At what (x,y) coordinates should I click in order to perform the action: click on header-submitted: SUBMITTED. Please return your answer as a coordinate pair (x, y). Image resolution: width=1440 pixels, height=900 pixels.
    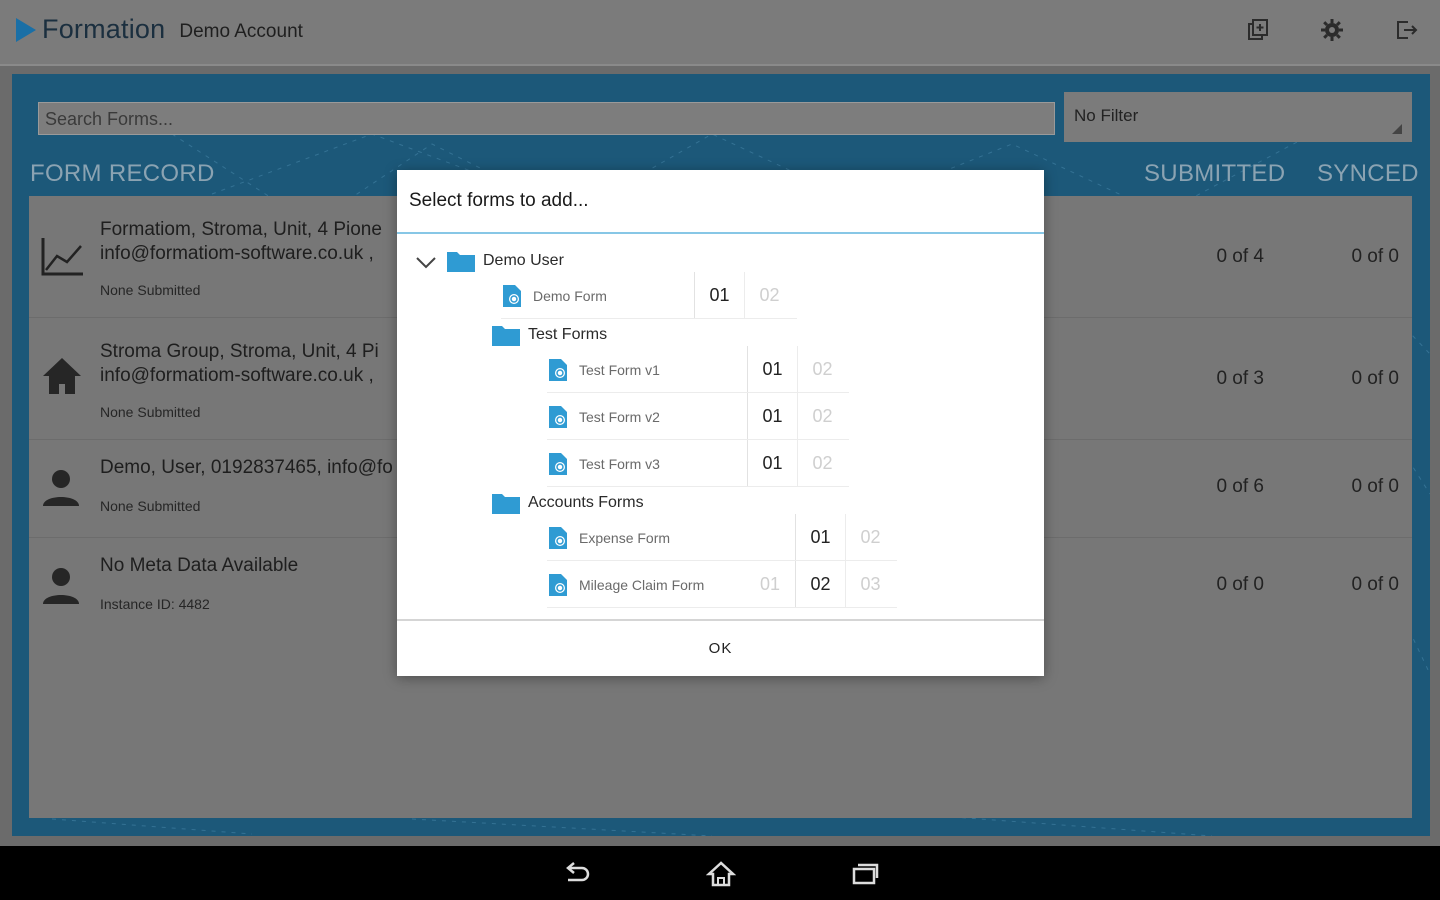
    Looking at the image, I should click on (1215, 173).